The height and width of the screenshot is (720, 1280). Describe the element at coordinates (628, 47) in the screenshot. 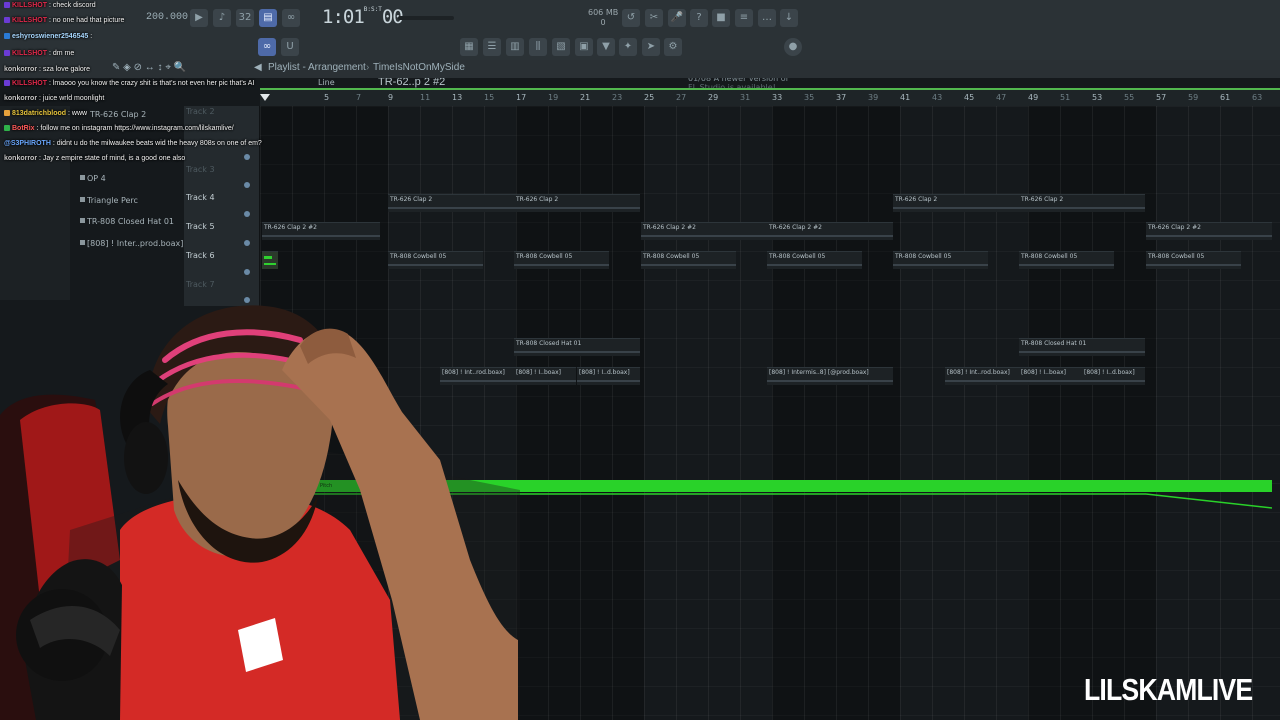

I see `touch-keyboard-icon: ✦` at that location.